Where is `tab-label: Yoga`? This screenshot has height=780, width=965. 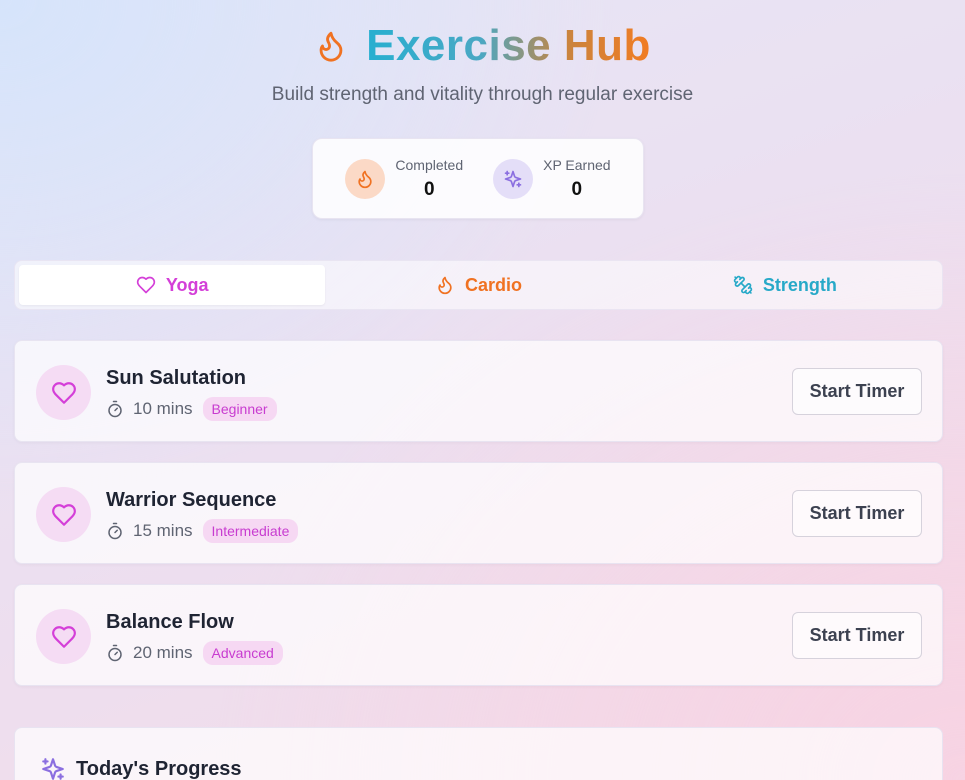
tab-label: Yoga is located at coordinates (187, 284).